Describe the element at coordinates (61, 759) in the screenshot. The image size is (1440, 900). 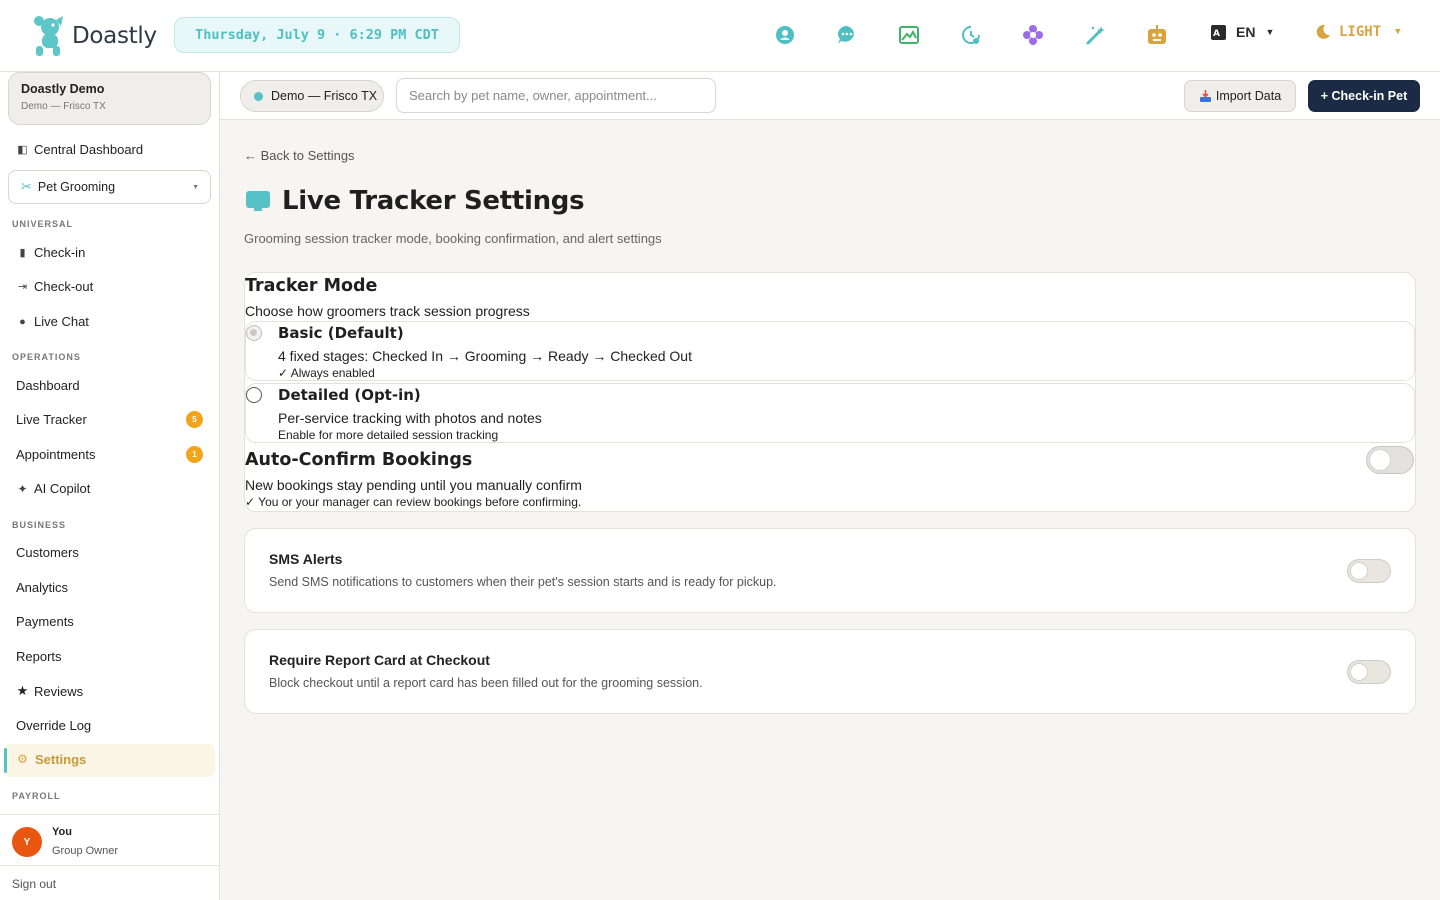
I see `sidebar-item-label: Settings` at that location.